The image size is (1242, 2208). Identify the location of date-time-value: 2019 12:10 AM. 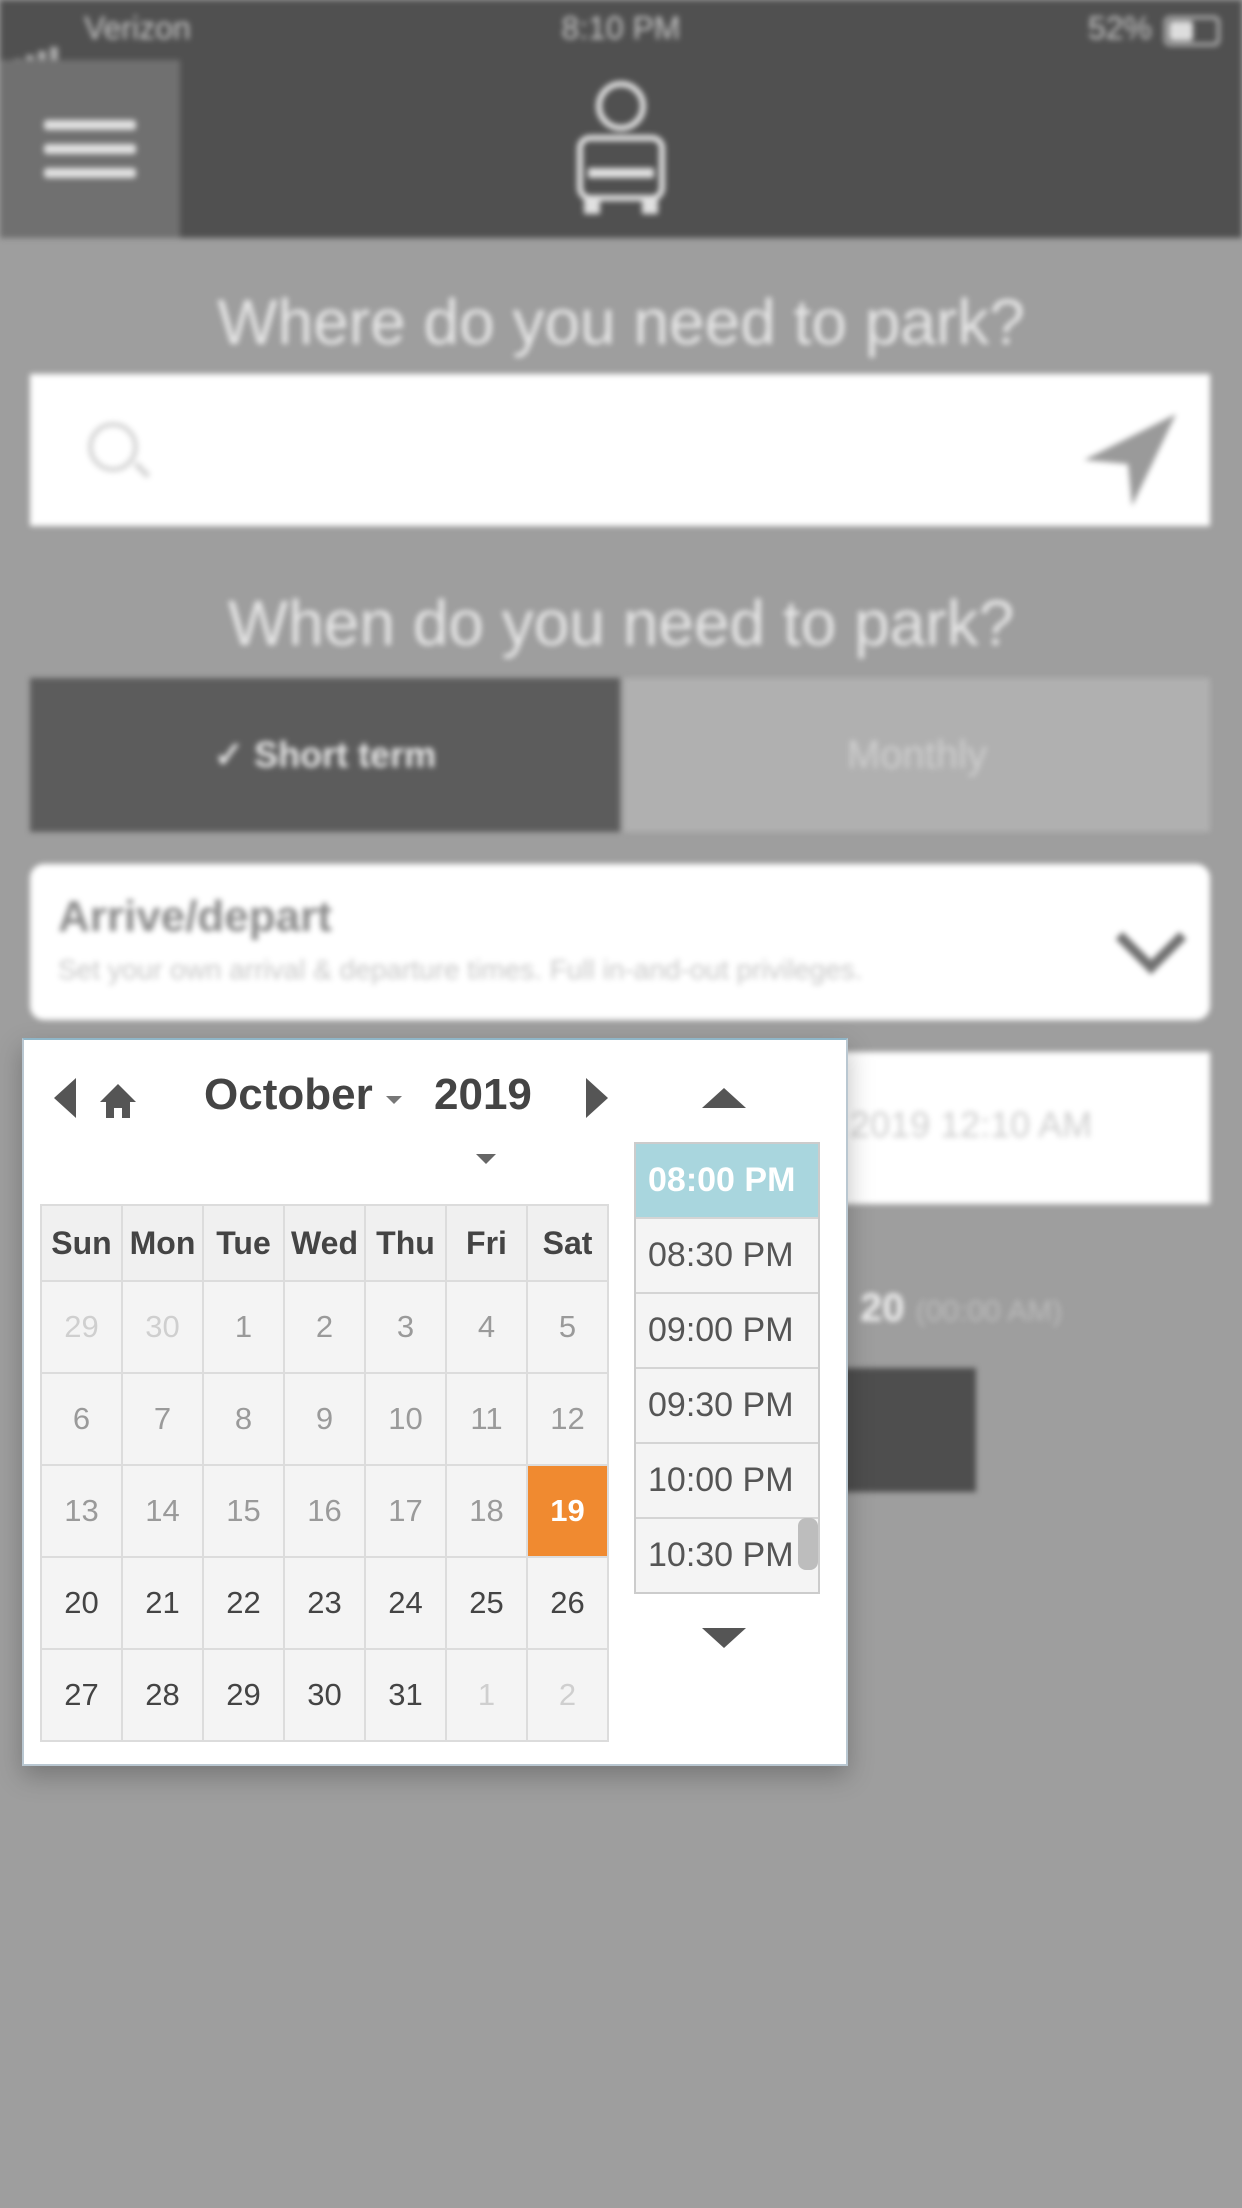
(971, 1124).